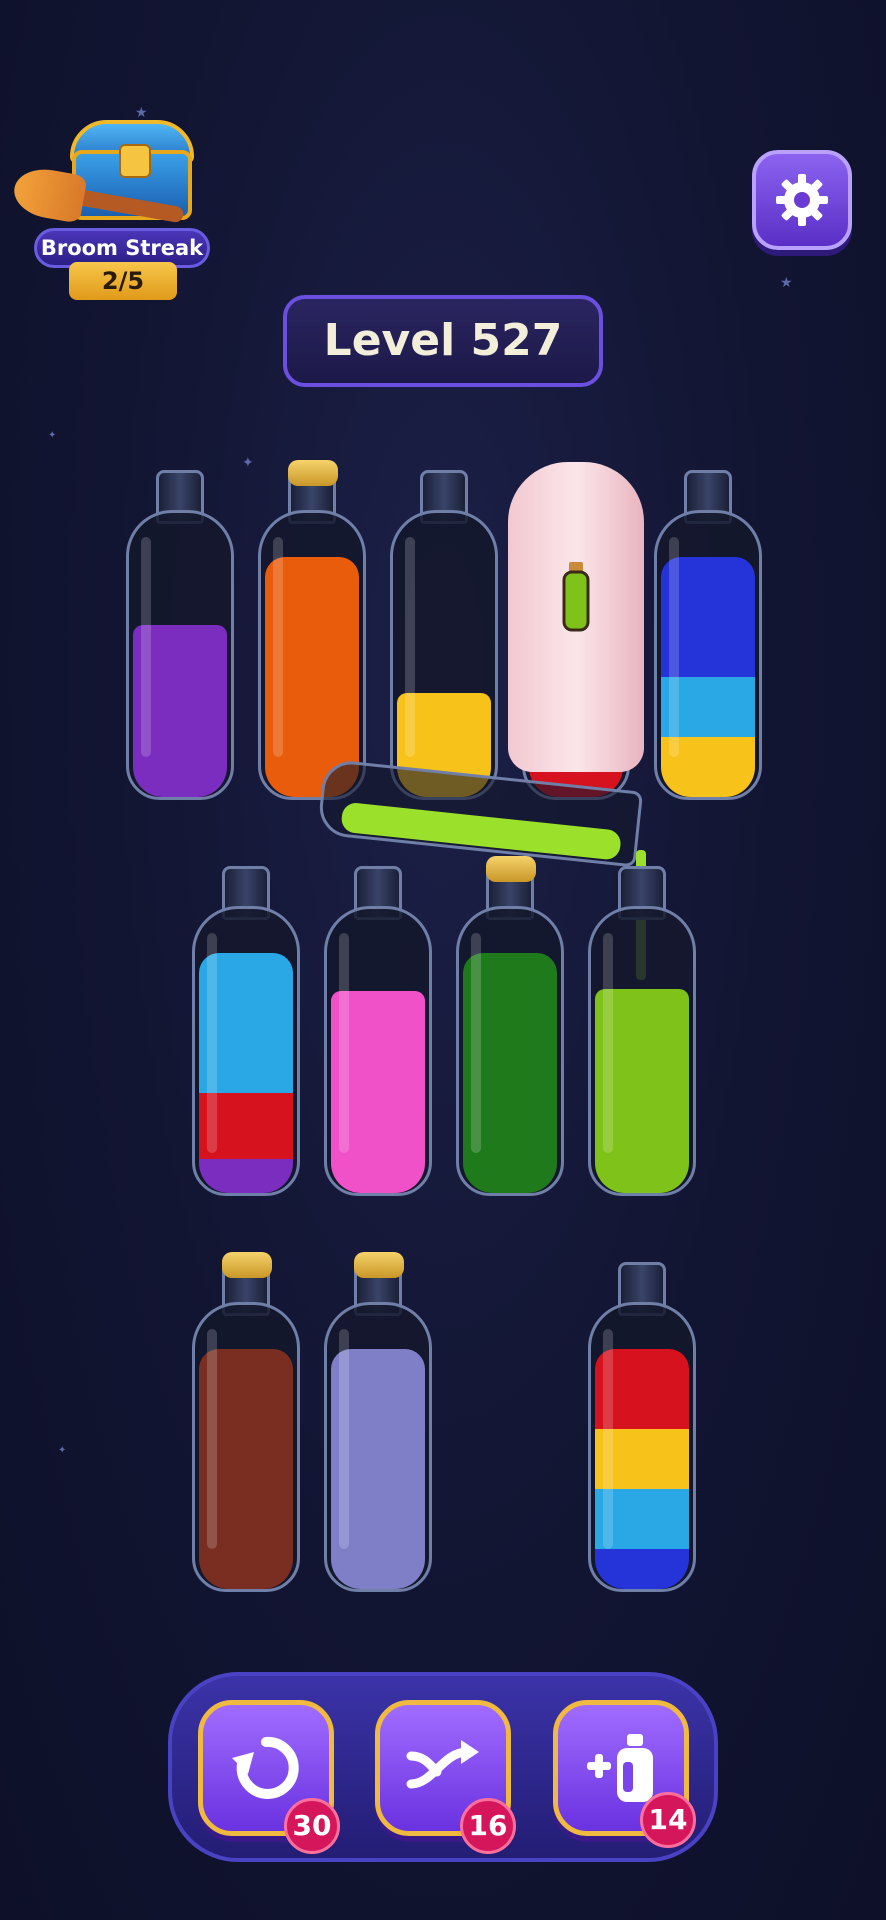  I want to click on star-icon: ★, so click(786, 283).